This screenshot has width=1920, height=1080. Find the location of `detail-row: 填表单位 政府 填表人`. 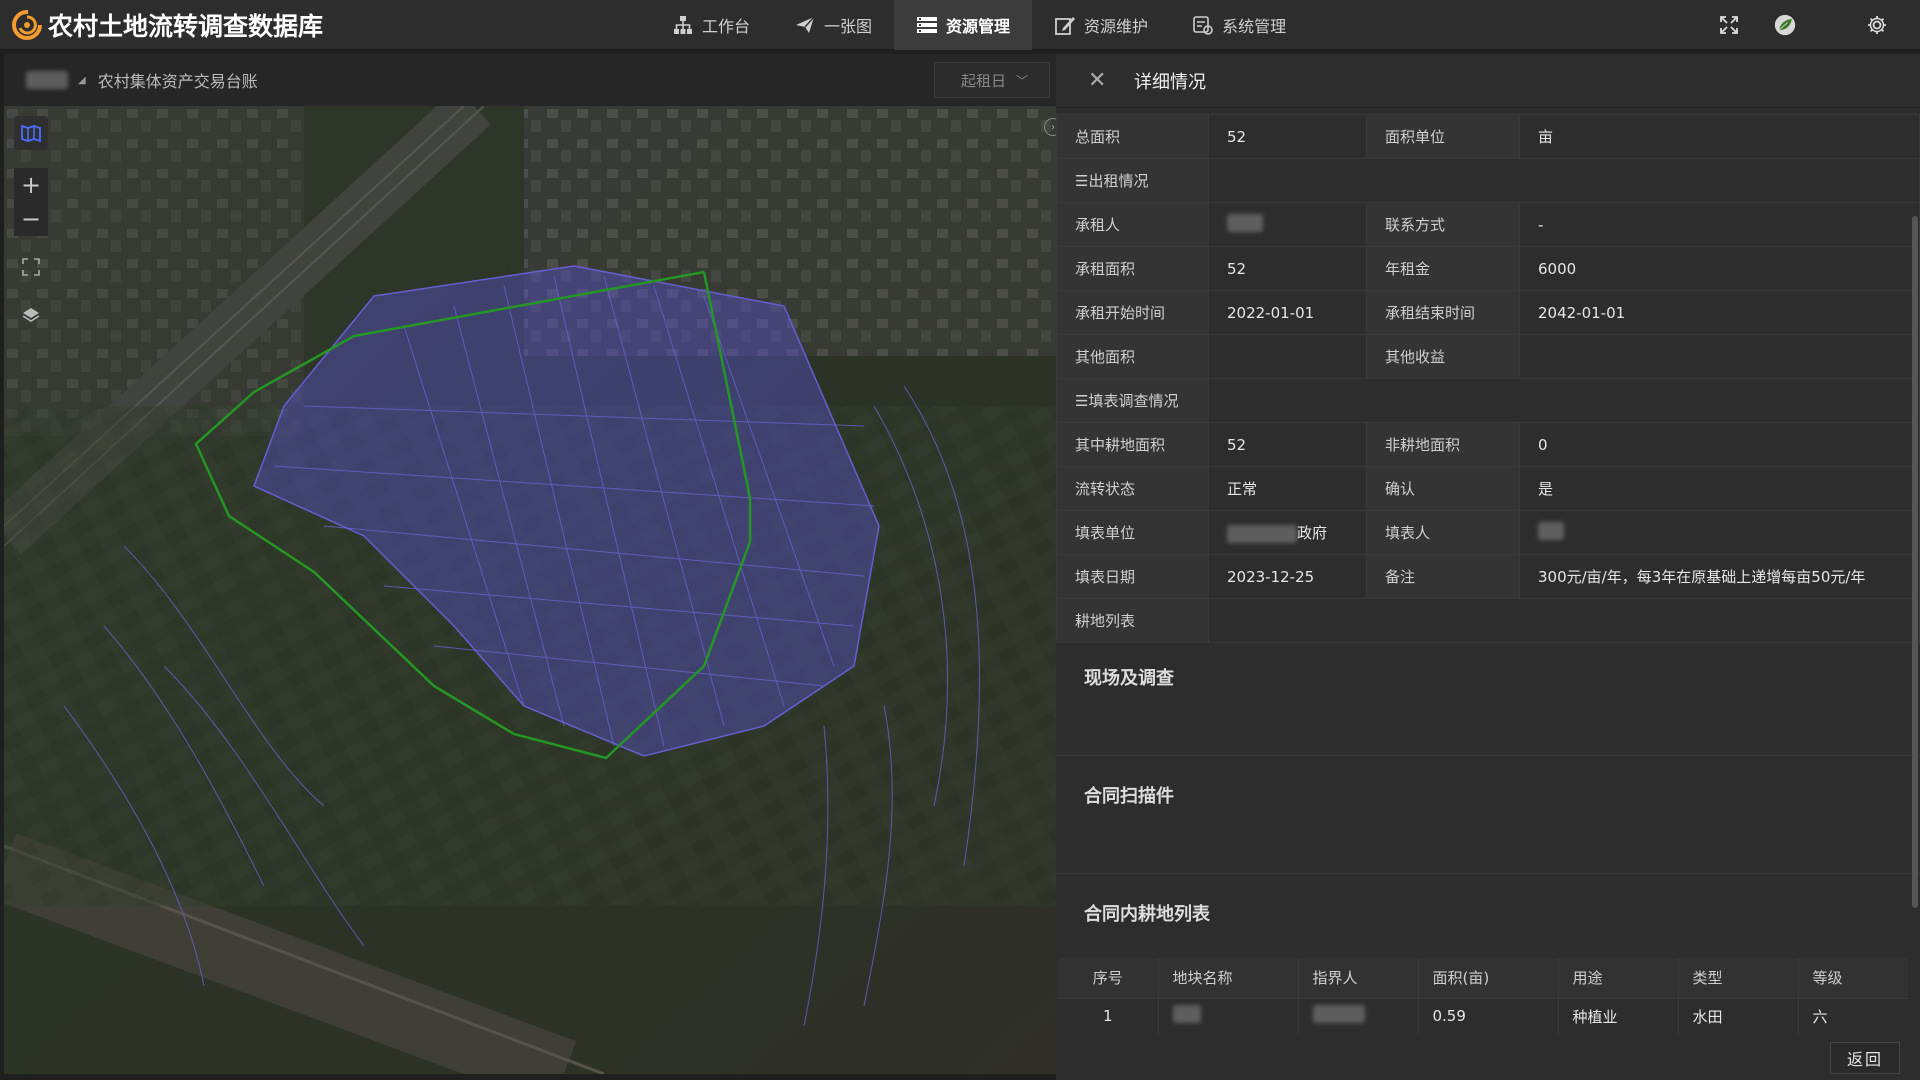

detail-row: 填表单位 政府 填表人 is located at coordinates (1488, 532).